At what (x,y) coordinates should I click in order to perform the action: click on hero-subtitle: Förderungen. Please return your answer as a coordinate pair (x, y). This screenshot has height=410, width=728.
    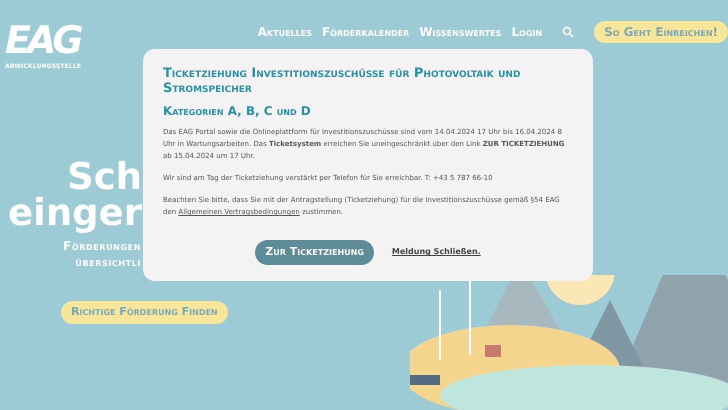
    Looking at the image, I should click on (102, 246).